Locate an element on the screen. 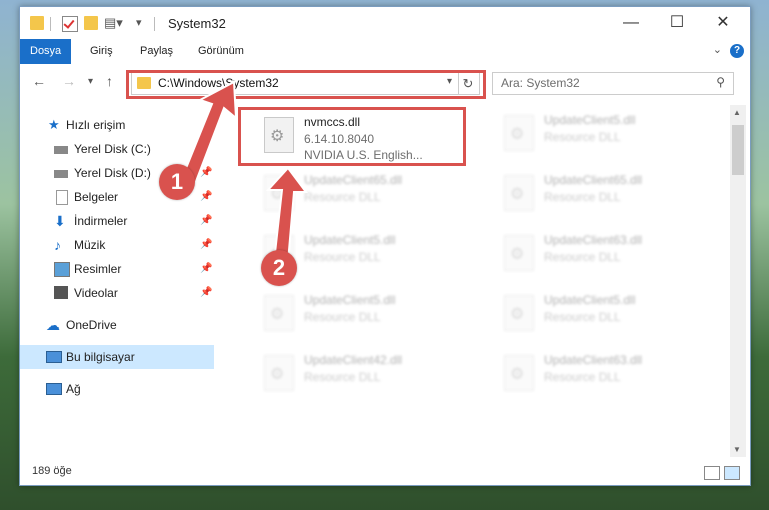  expand-ribbon-icon: ⌄ is located at coordinates (717, 49).